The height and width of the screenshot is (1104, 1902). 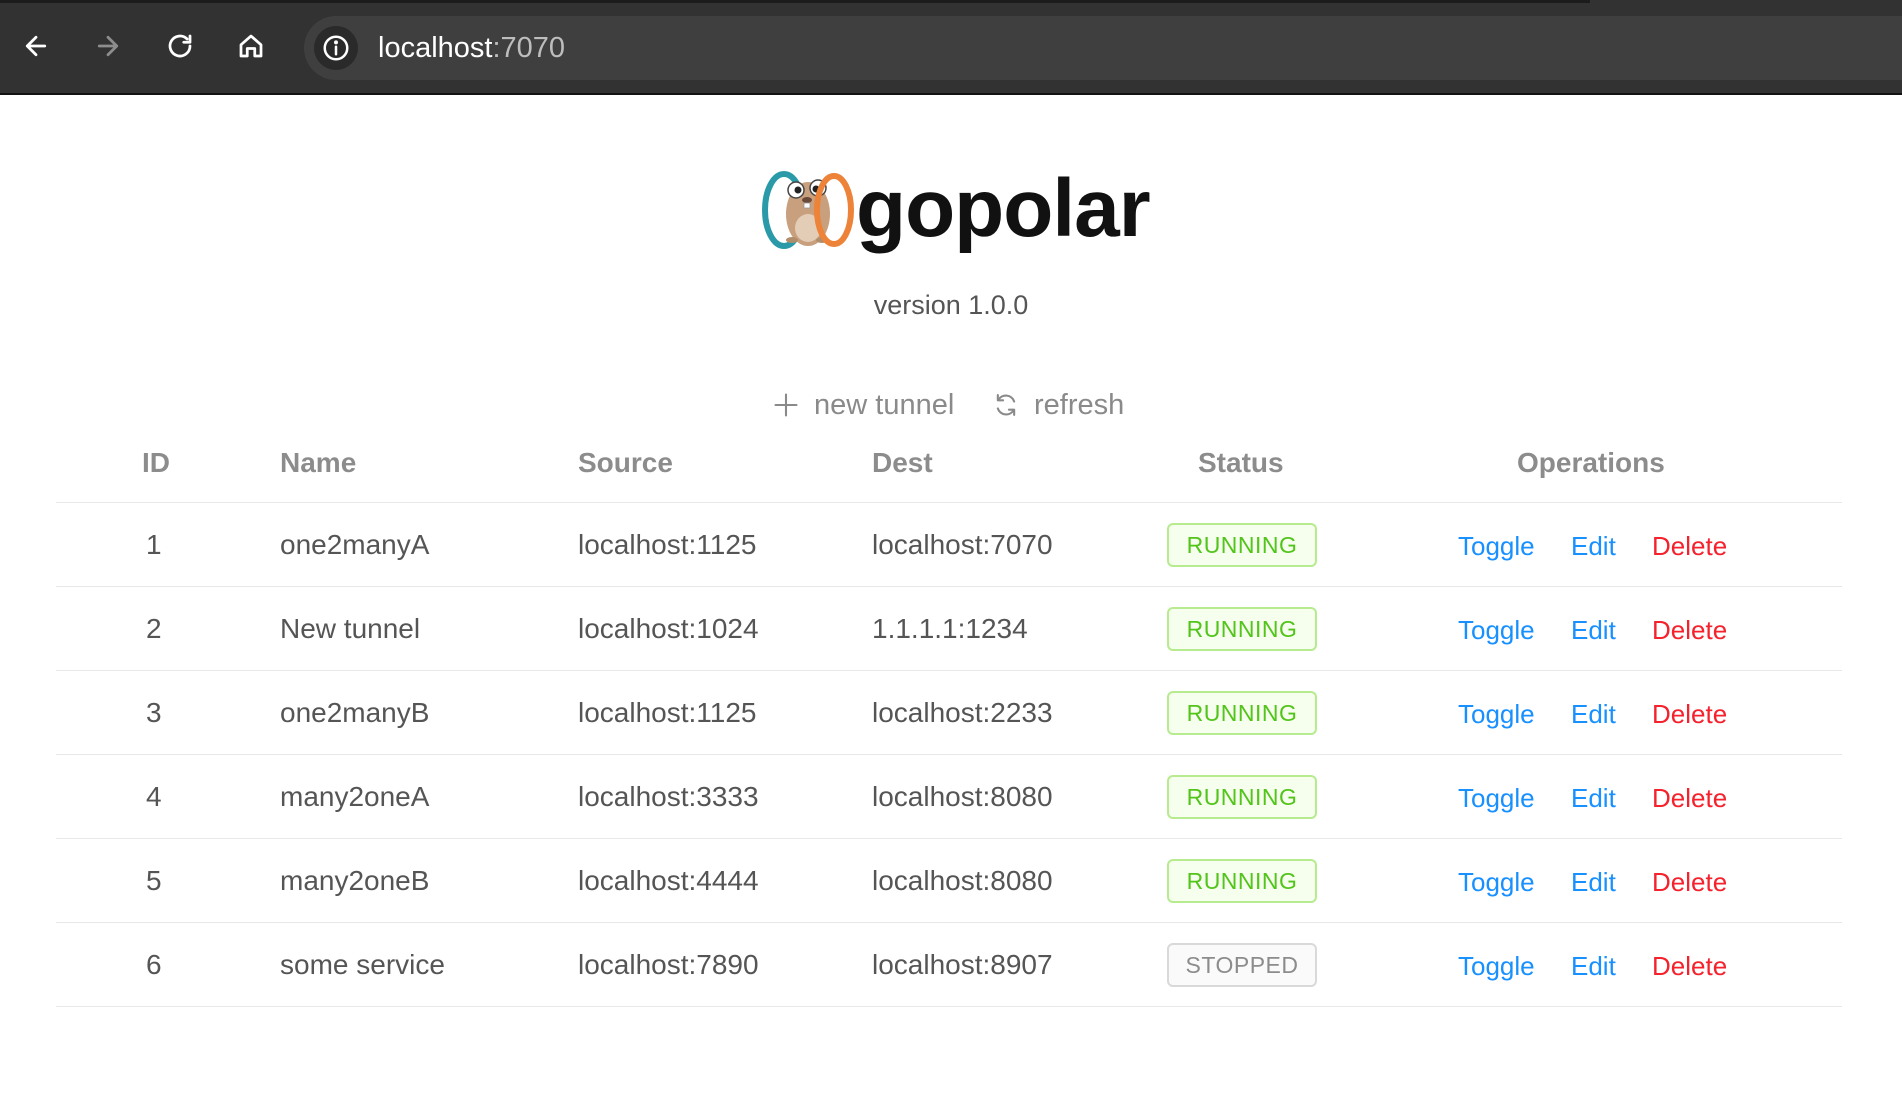 What do you see at coordinates (962, 712) in the screenshot?
I see `cell-dest: localhost:2233` at bounding box center [962, 712].